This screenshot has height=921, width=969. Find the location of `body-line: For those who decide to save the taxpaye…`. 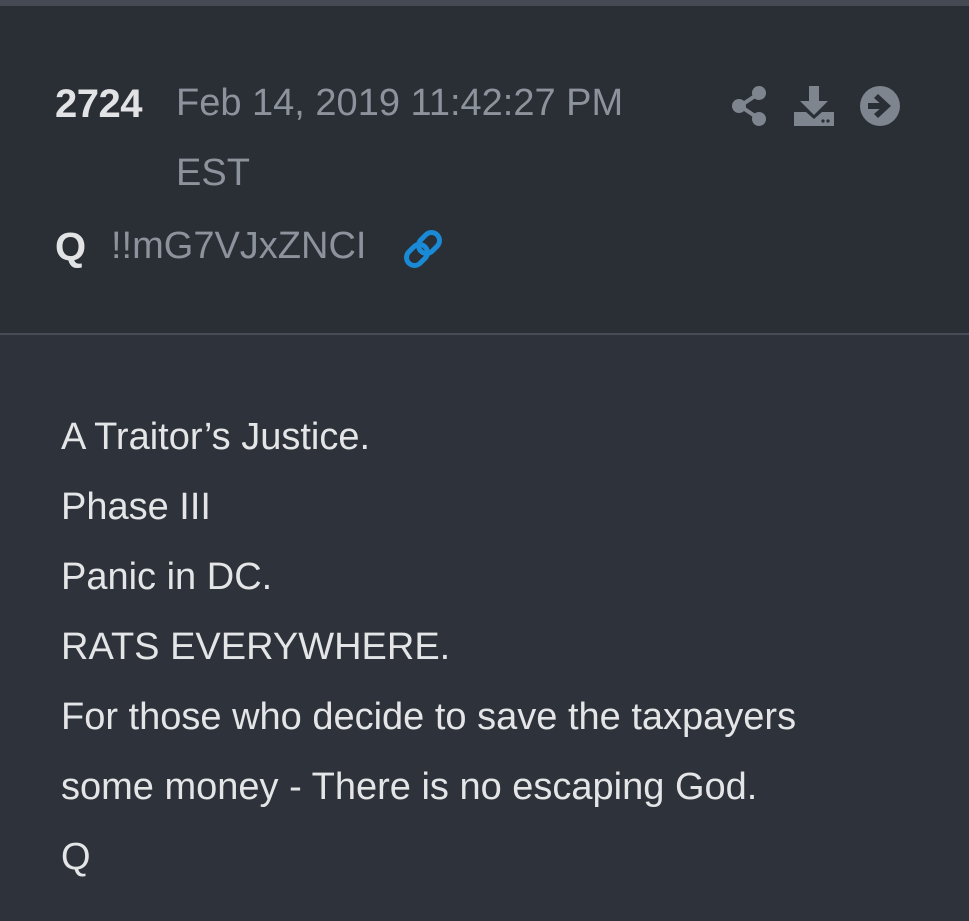

body-line: For those who decide to save the taxpaye… is located at coordinates (429, 717).